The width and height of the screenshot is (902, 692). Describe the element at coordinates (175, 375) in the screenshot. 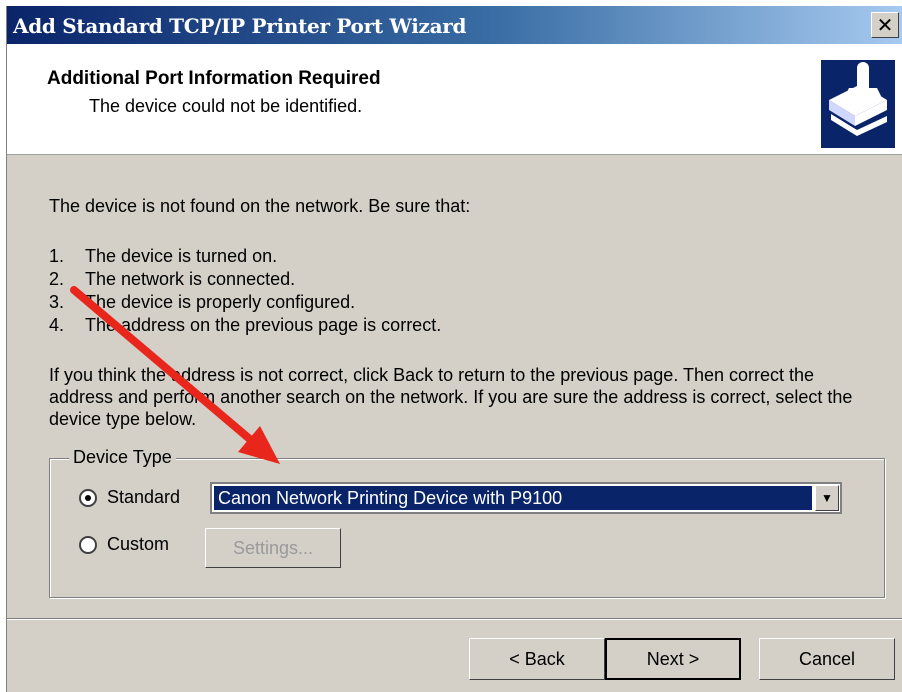

I see `annotation-arrow` at that location.